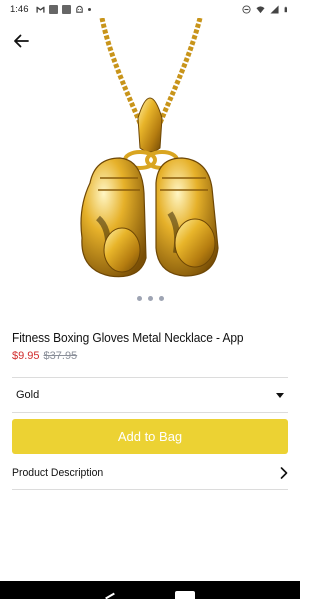 Image resolution: width=320 pixels, height=599 pixels. What do you see at coordinates (26, 356) in the screenshot?
I see `current-price: $9.95` at bounding box center [26, 356].